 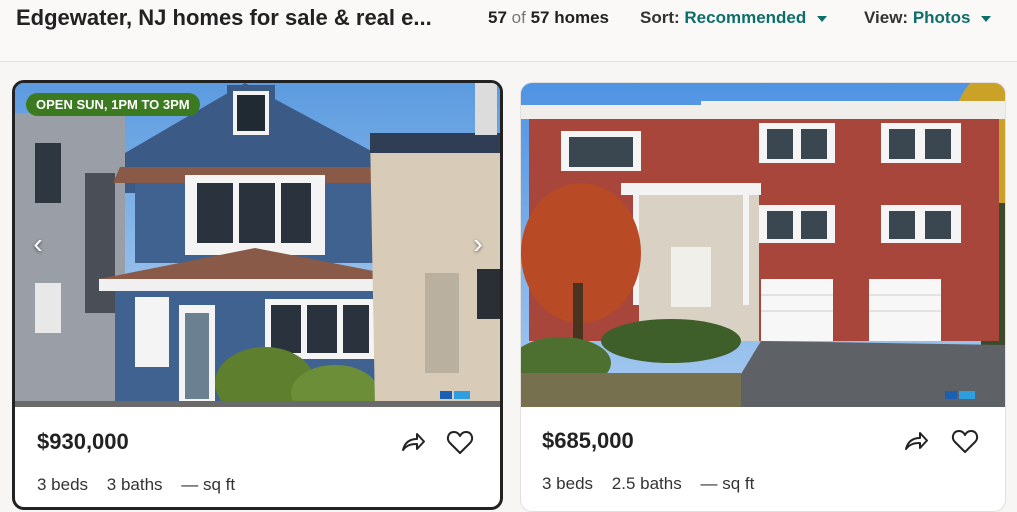 I want to click on baths: 3 baths, so click(x=134, y=484).